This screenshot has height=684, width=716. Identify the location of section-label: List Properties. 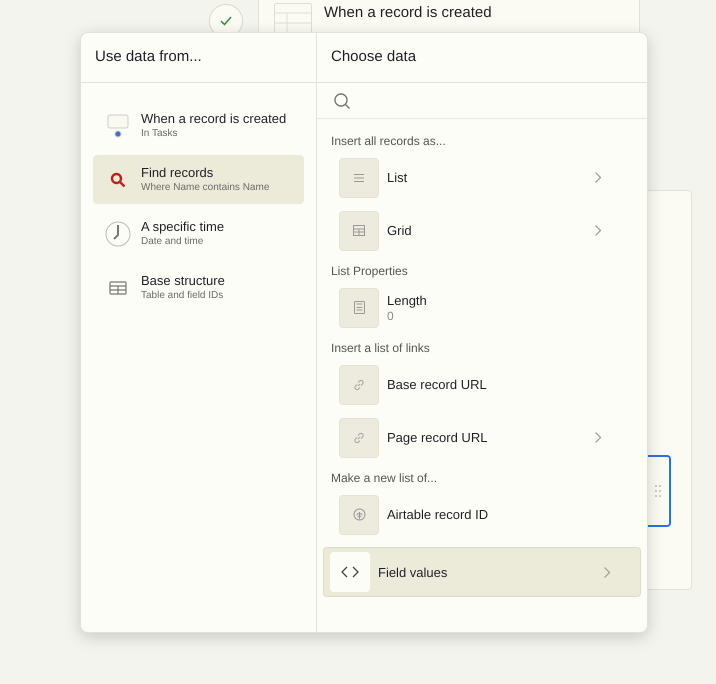
(369, 271).